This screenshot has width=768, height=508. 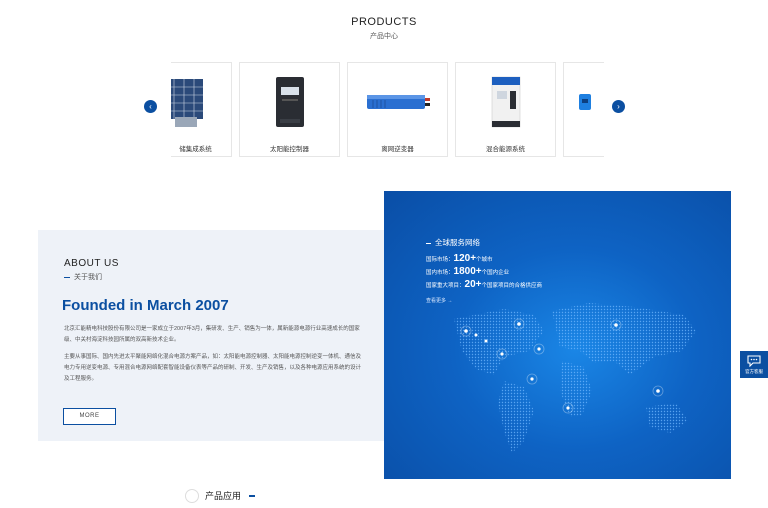 What do you see at coordinates (484, 260) in the screenshot?
I see `stat-unit: 个城市` at bounding box center [484, 260].